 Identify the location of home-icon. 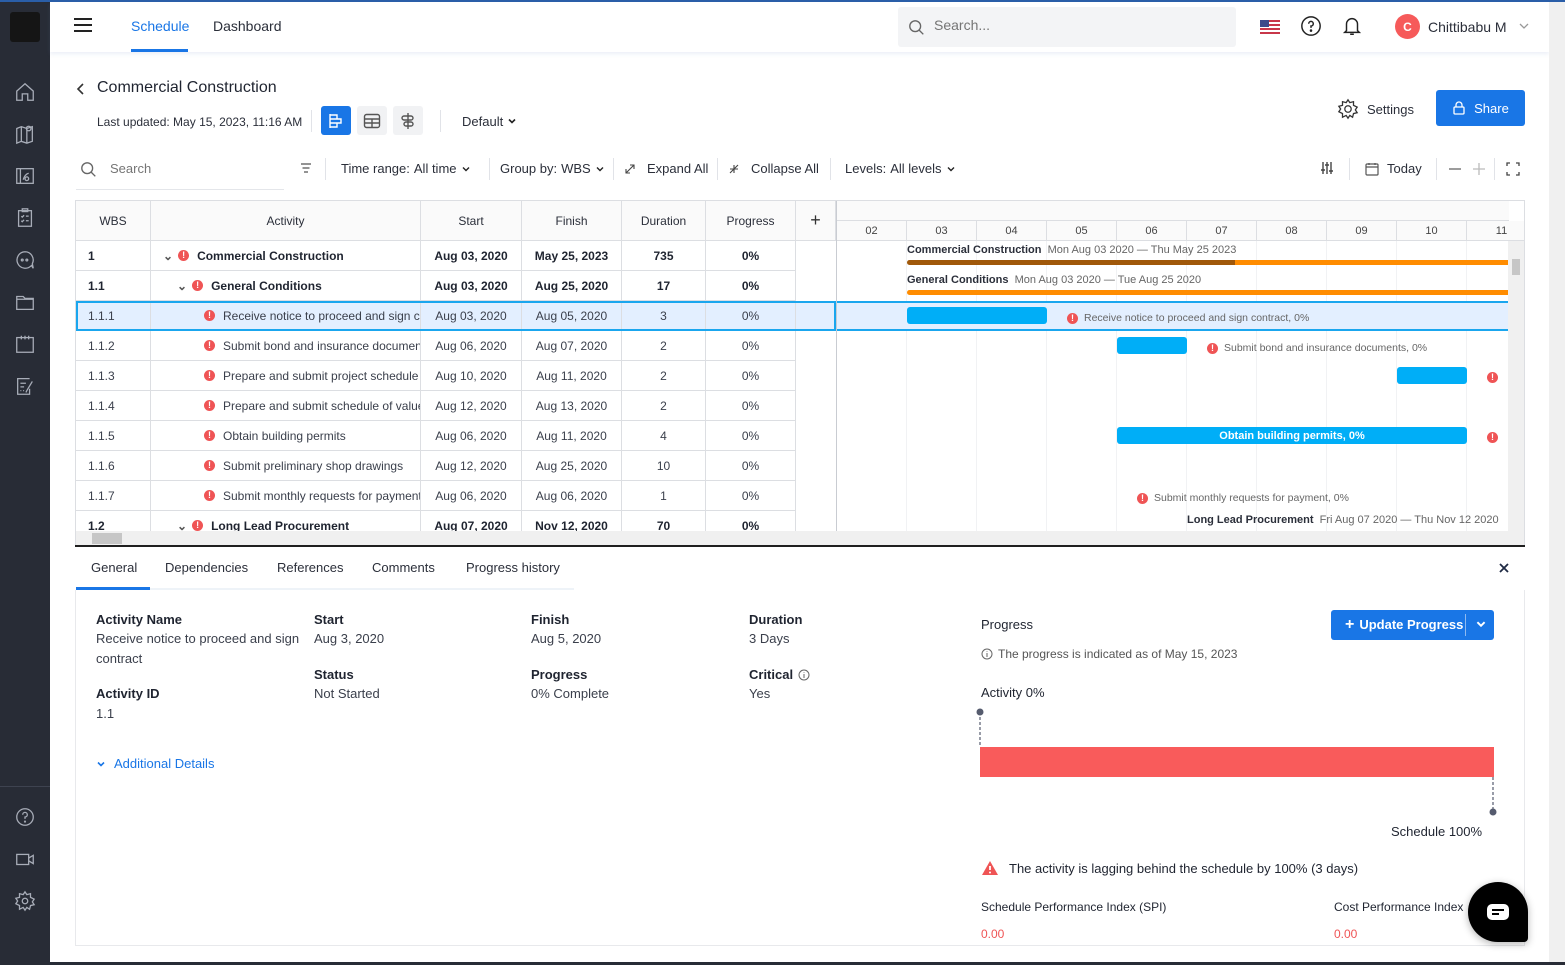
(25, 92).